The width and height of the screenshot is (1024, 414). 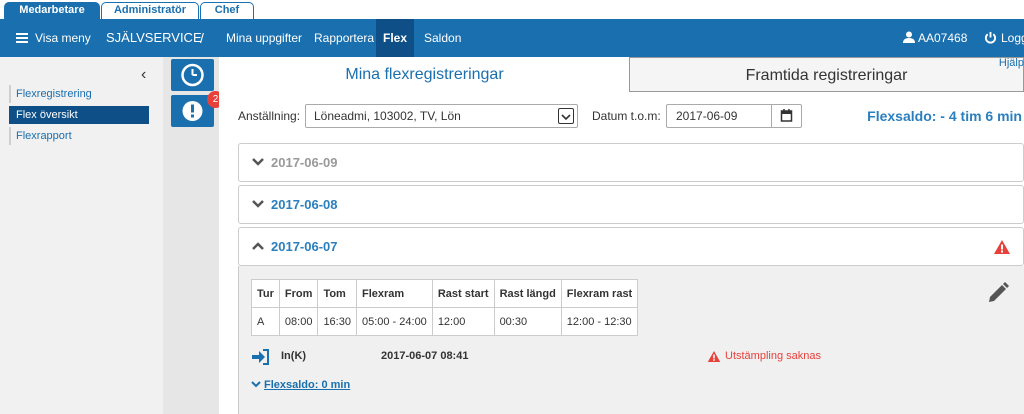 What do you see at coordinates (1011, 63) in the screenshot?
I see `help-link: Hjälp` at bounding box center [1011, 63].